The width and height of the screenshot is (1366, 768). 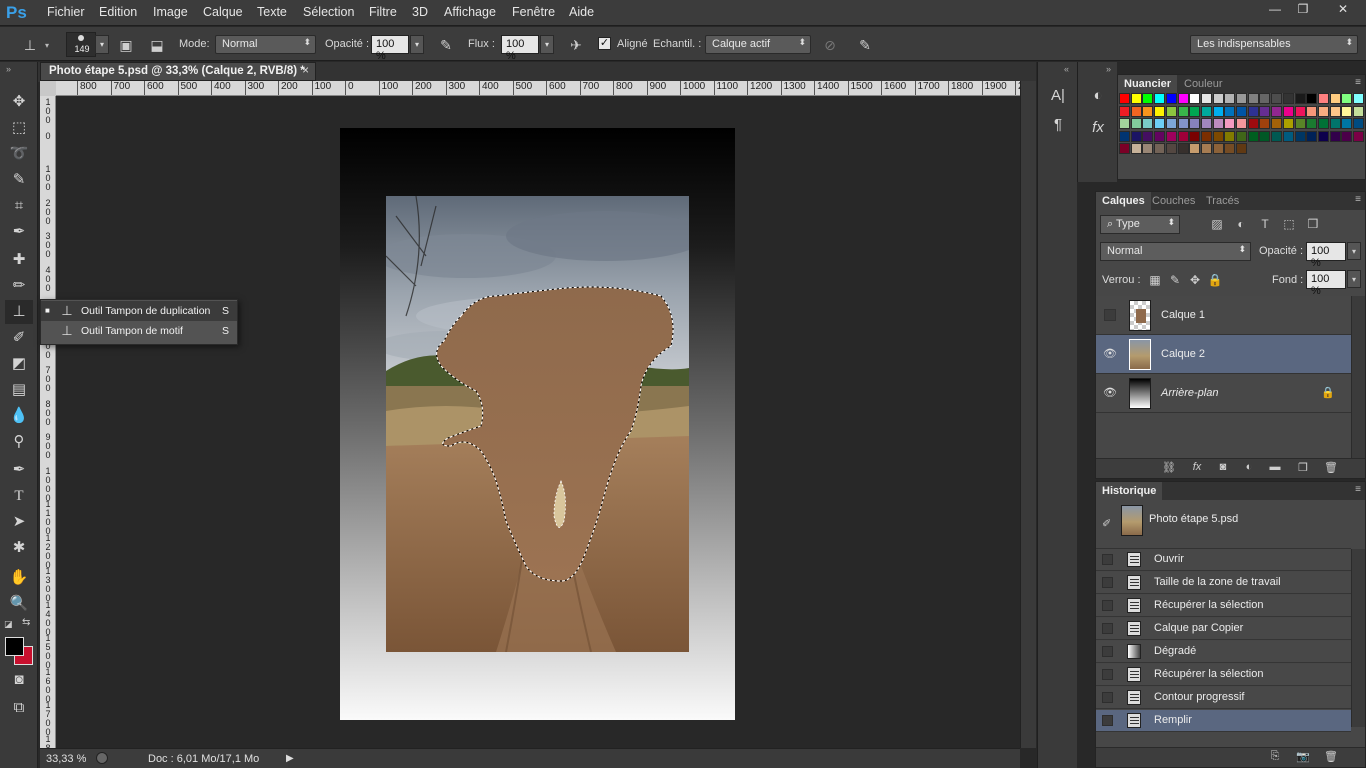 I want to click on horizontal-scrollbar, so click(x=654, y=758).